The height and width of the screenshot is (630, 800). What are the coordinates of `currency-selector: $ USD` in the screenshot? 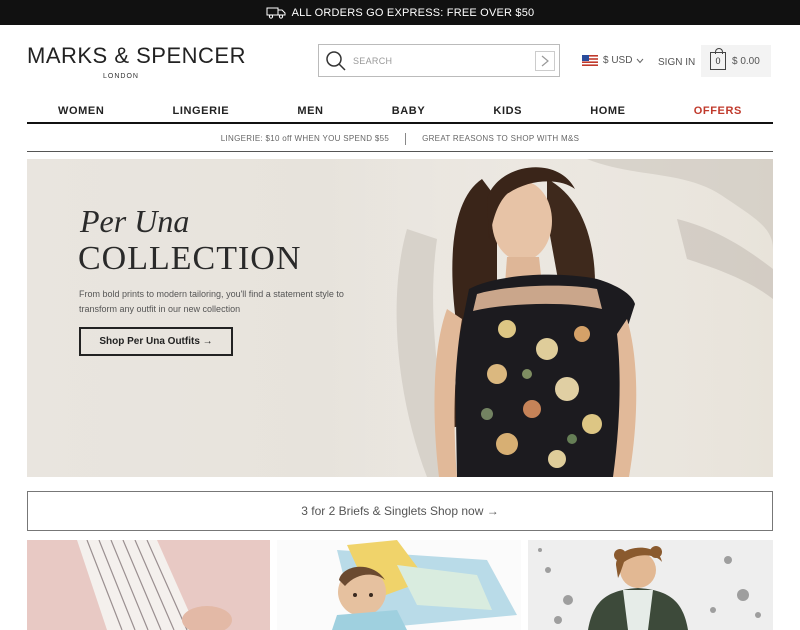 It's located at (613, 60).